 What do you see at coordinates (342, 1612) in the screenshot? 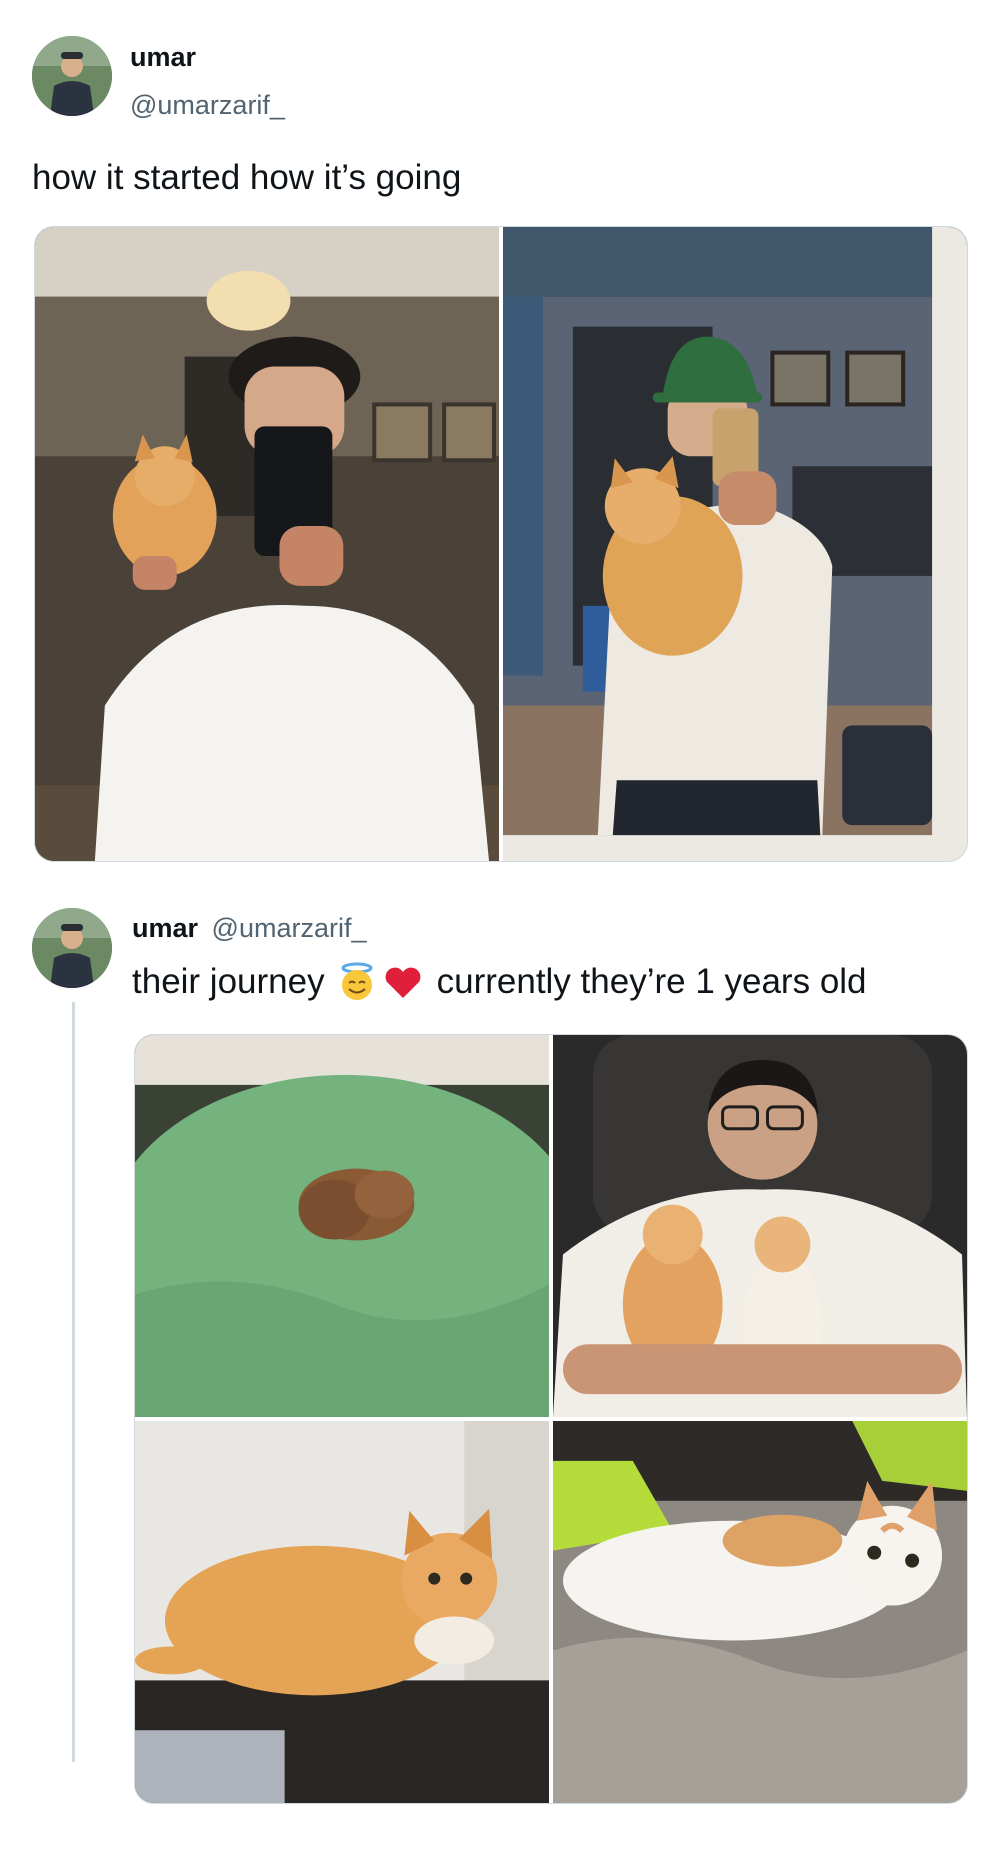
I see `photo-orange-cat-table` at bounding box center [342, 1612].